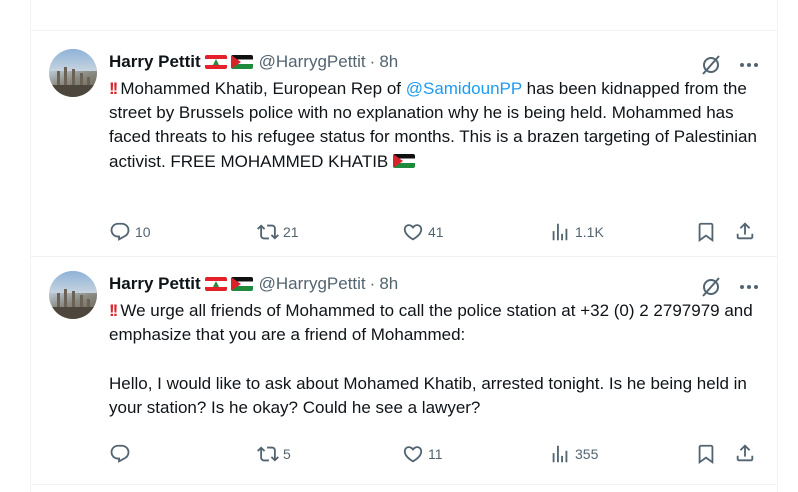  I want to click on like-count: 41, so click(436, 232).